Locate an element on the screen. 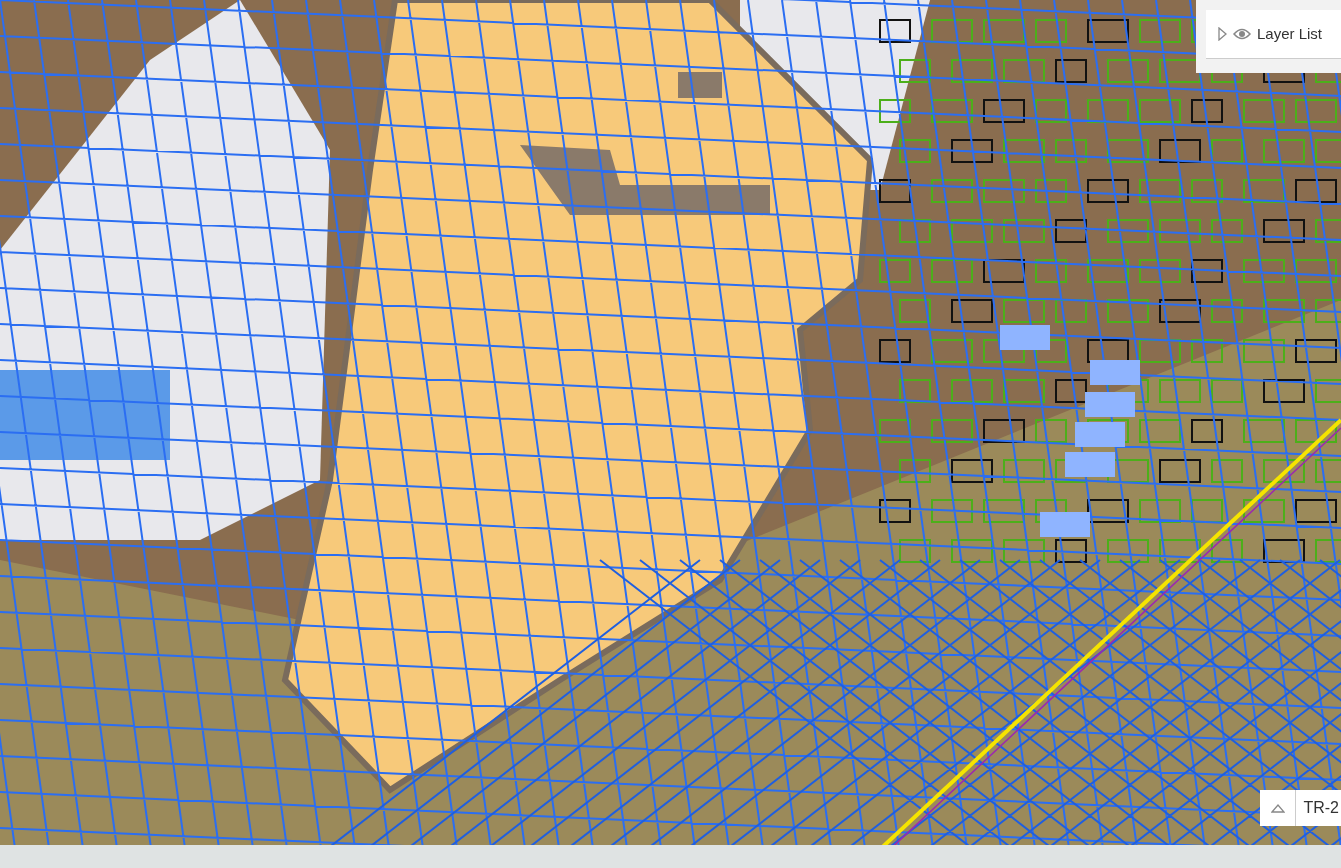 The image size is (1341, 868). eye-icon is located at coordinates (1242, 34).